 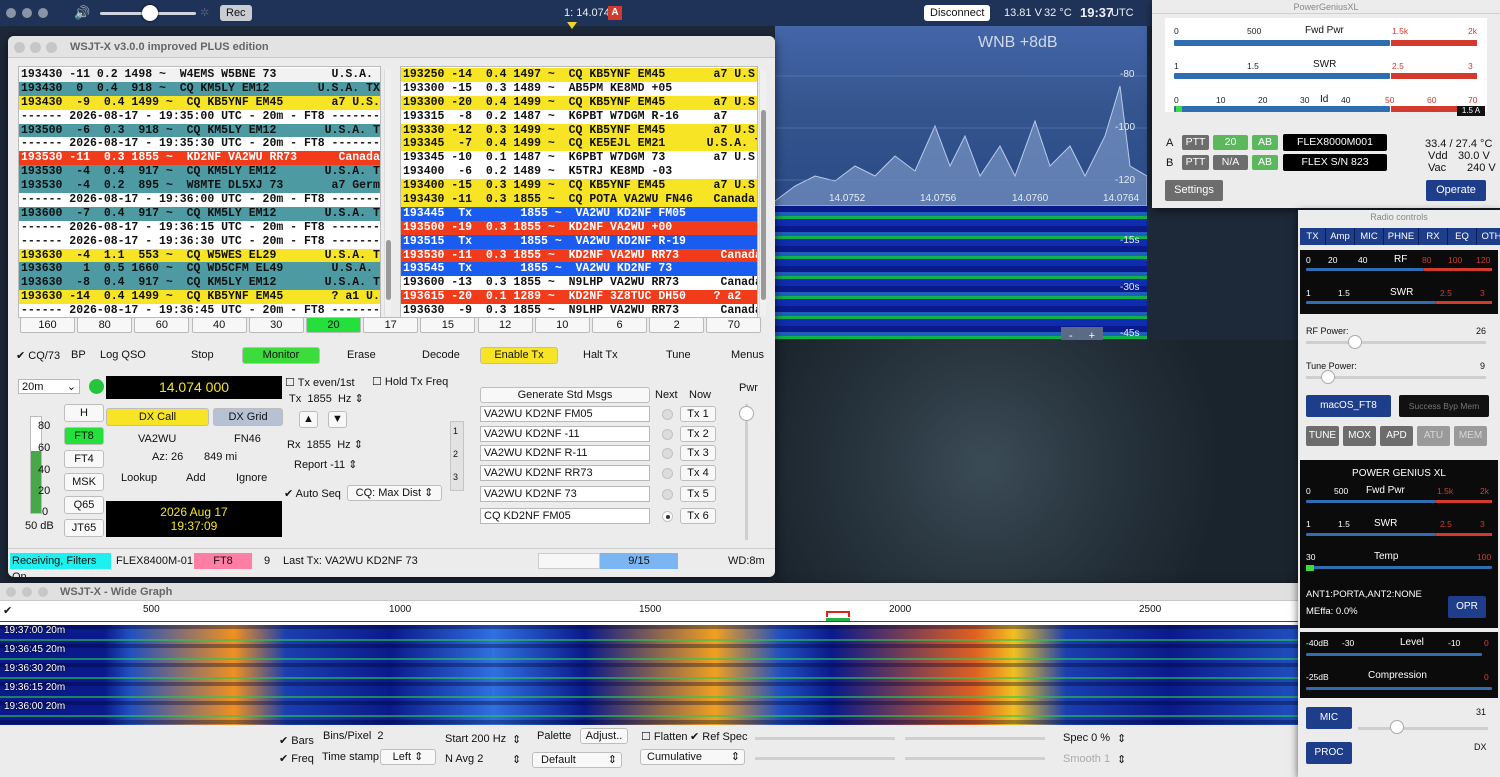 What do you see at coordinates (475, 739) in the screenshot?
I see `start-hz-field: Start 200 Hz` at bounding box center [475, 739].